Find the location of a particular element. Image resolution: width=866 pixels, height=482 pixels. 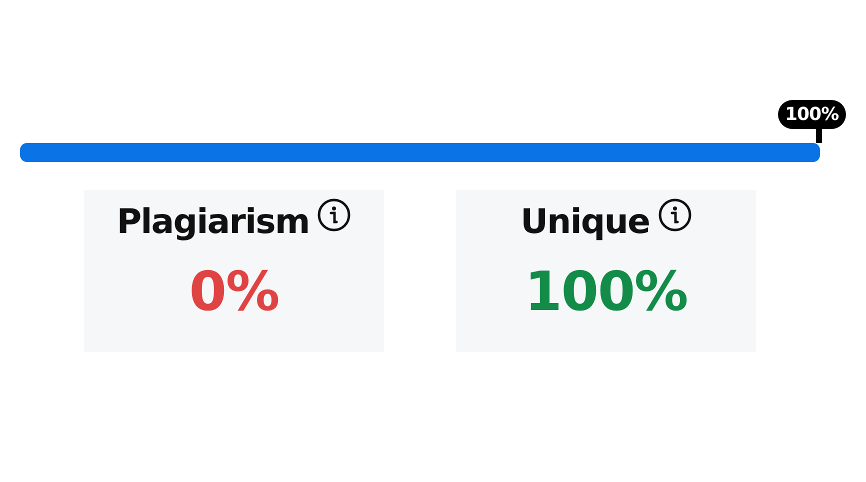

metric-value: 100% is located at coordinates (606, 291).